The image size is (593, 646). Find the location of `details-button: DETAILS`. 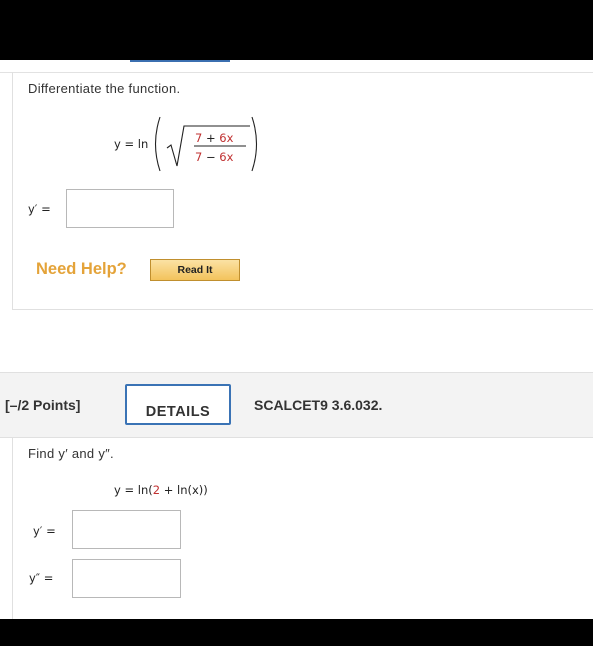

details-button: DETAILS is located at coordinates (178, 404).